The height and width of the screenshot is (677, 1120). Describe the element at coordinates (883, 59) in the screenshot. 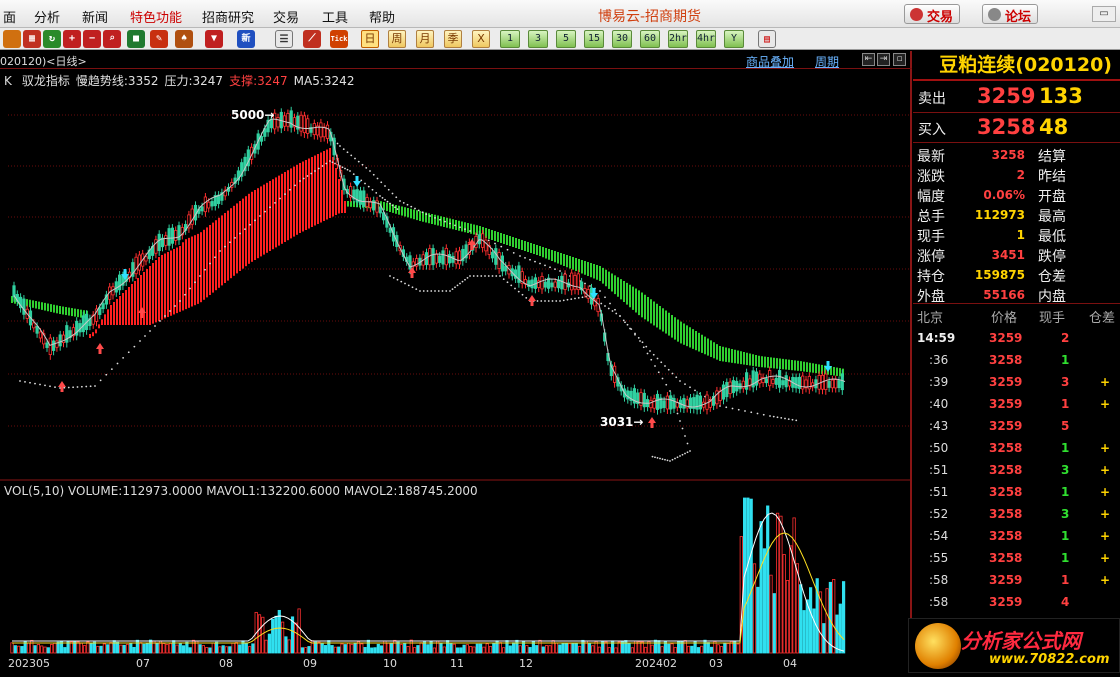

I see `nav-last-button: ⇥` at that location.